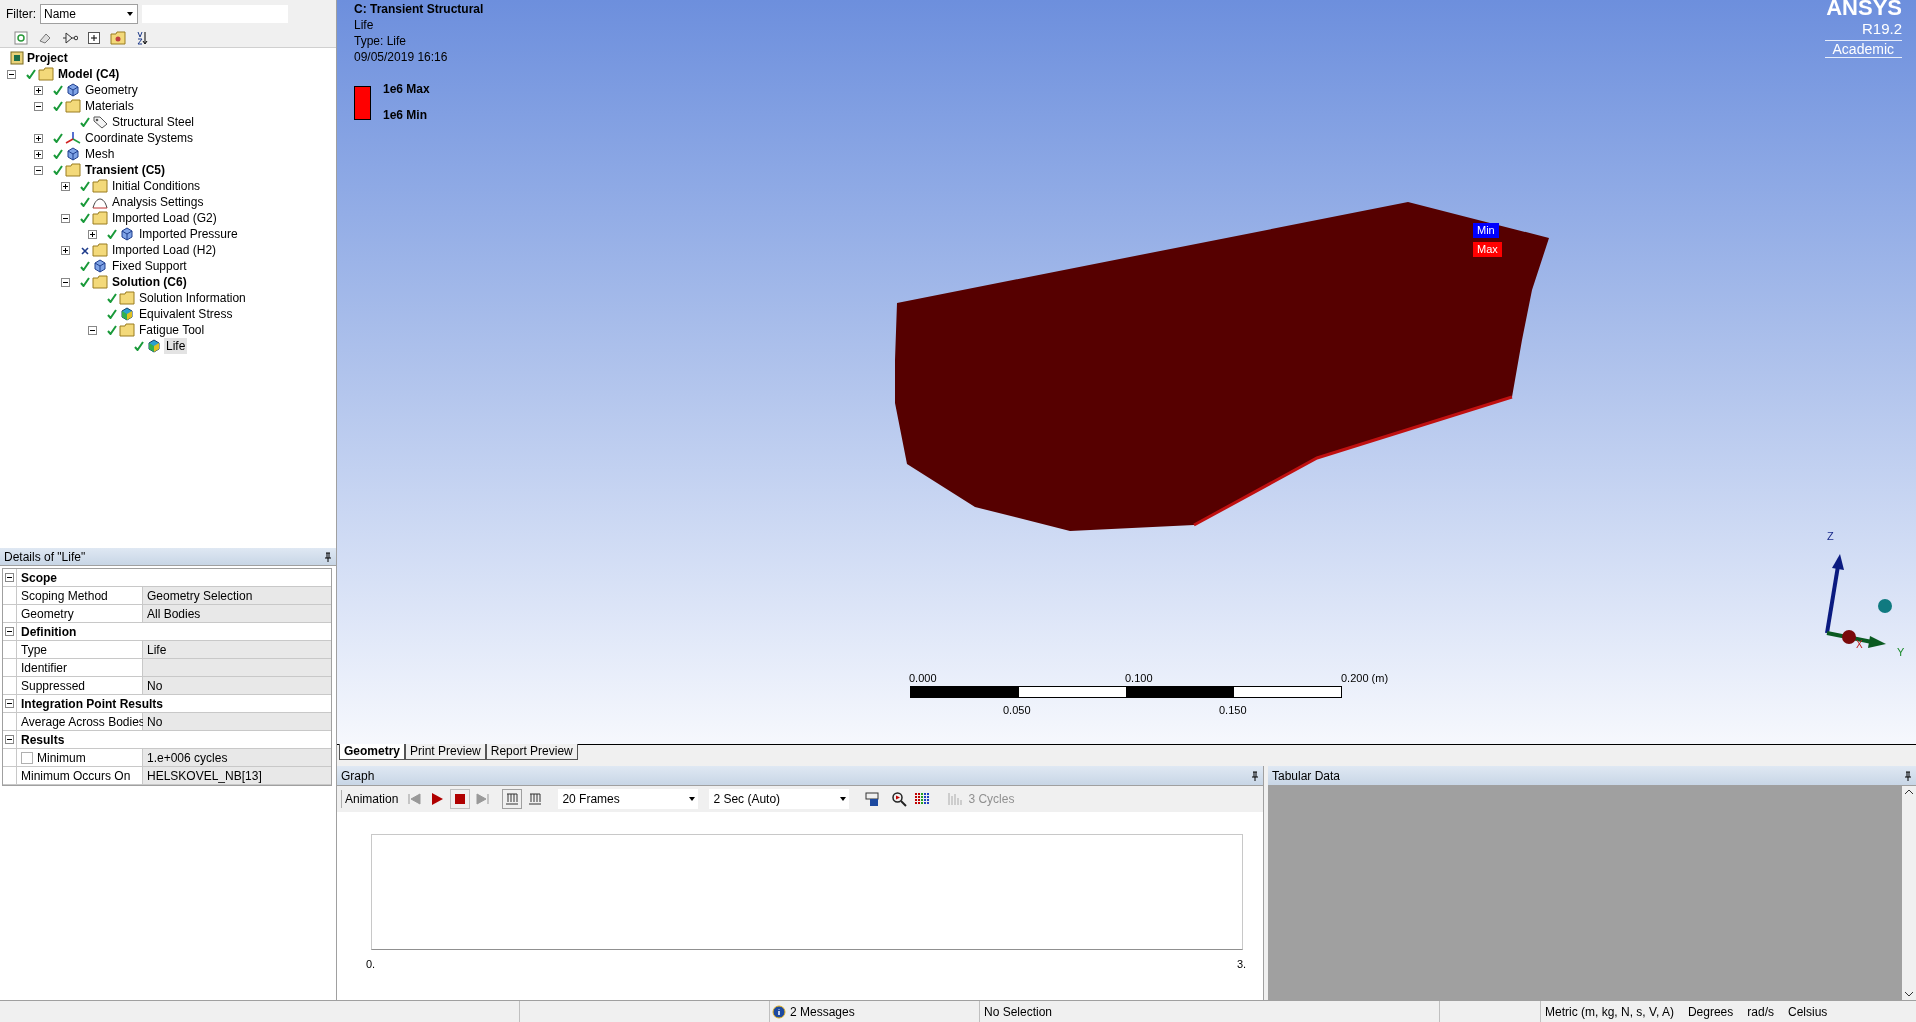  What do you see at coordinates (237, 595) in the screenshot?
I see `property-value: Geometry Selection` at bounding box center [237, 595].